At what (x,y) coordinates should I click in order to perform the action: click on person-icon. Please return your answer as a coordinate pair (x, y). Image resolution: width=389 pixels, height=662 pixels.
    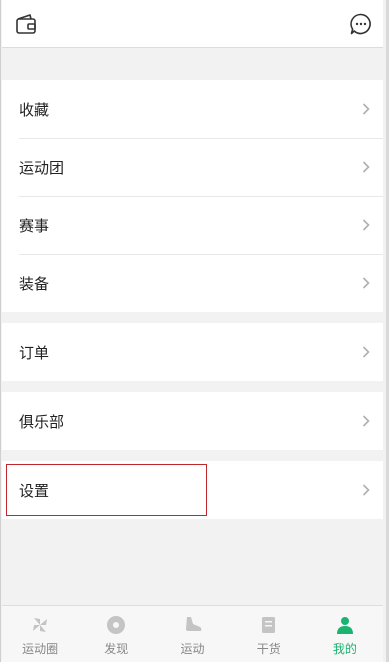
    Looking at the image, I should click on (344, 625).